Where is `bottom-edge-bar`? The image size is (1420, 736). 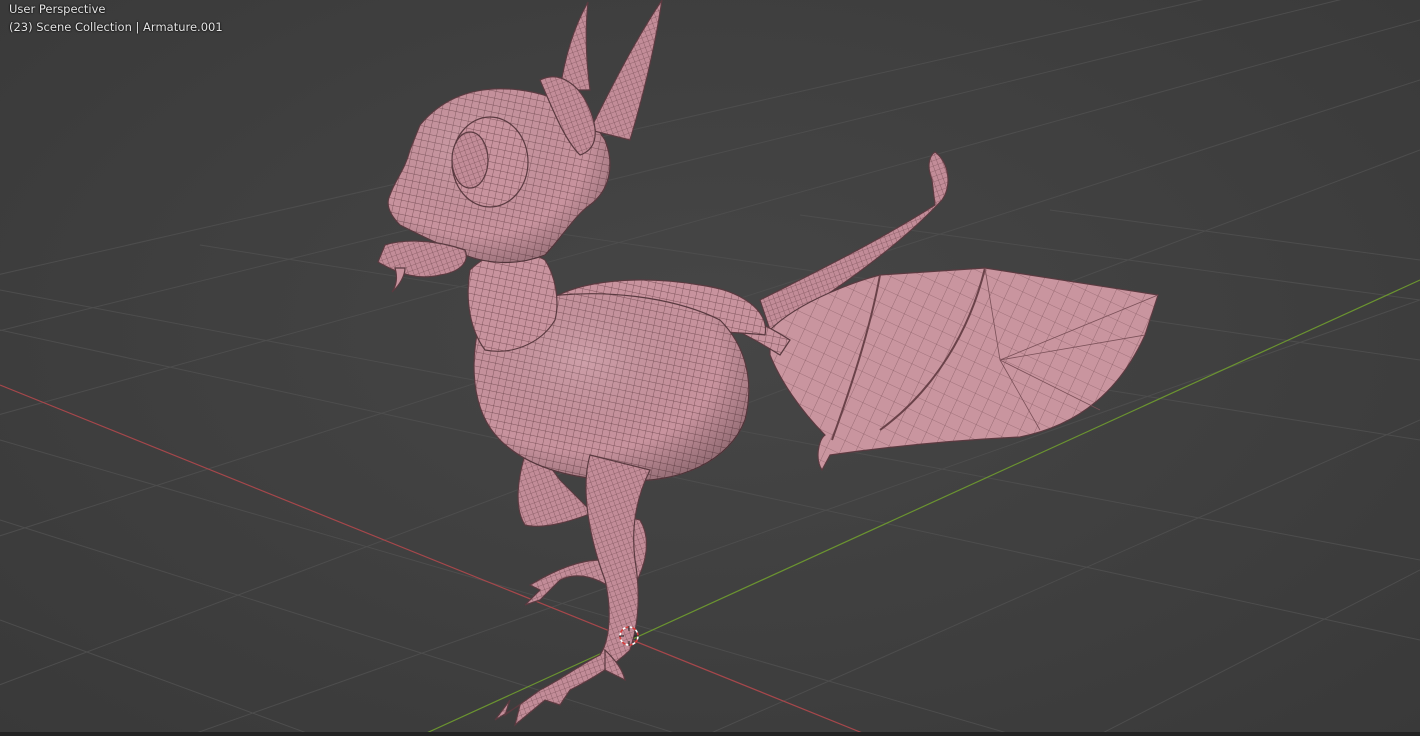
bottom-edge-bar is located at coordinates (710, 734).